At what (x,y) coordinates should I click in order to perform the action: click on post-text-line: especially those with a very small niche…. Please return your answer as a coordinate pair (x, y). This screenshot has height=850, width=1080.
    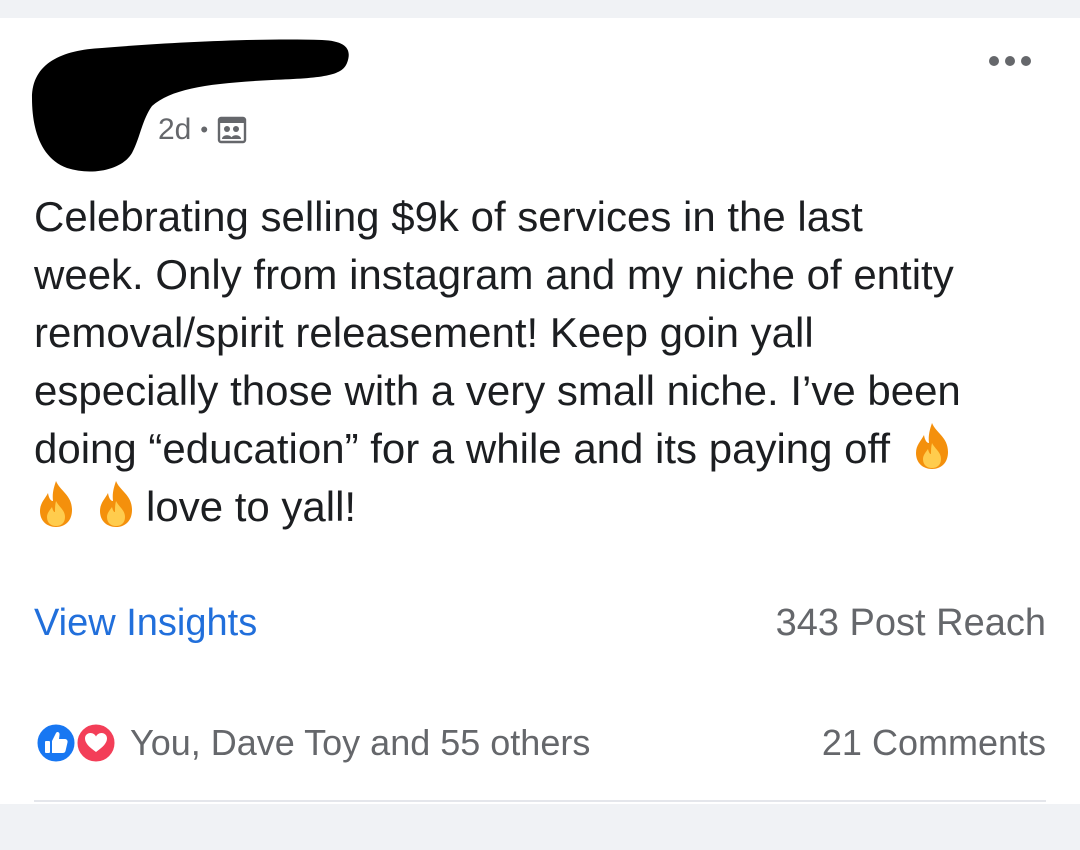
    Looking at the image, I should click on (497, 390).